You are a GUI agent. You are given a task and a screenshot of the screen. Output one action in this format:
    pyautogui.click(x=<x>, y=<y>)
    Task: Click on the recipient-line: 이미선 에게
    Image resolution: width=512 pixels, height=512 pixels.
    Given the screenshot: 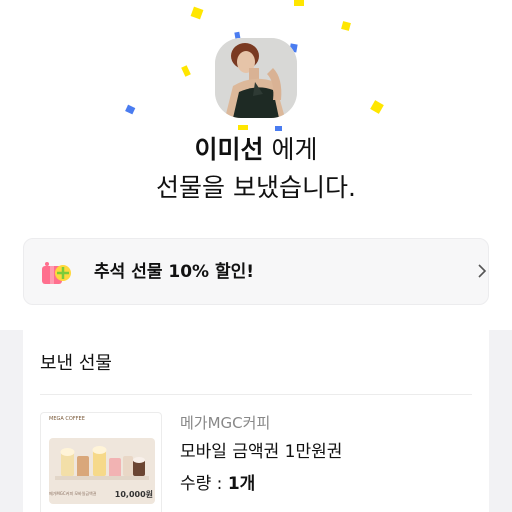 What is the action you would take?
    pyautogui.click(x=256, y=150)
    